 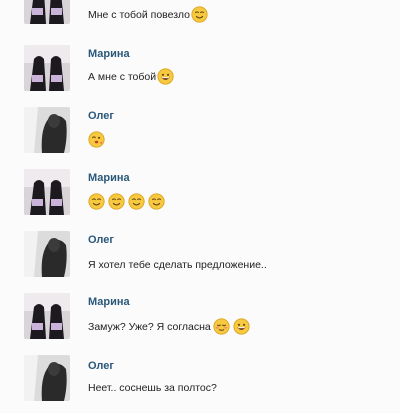 I want to click on message-text: Я хотел тебе сделать предложение.., so click(x=177, y=265).